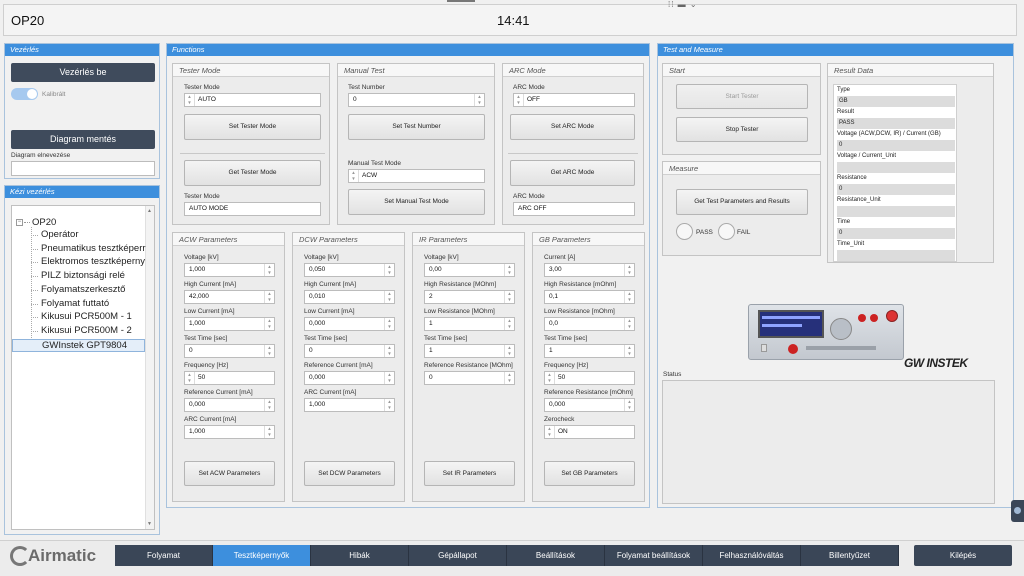 Image resolution: width=1024 pixels, height=576 pixels. Describe the element at coordinates (349, 405) in the screenshot. I see `dcw-param-stepper: ▲ ▼ 1,000` at that location.